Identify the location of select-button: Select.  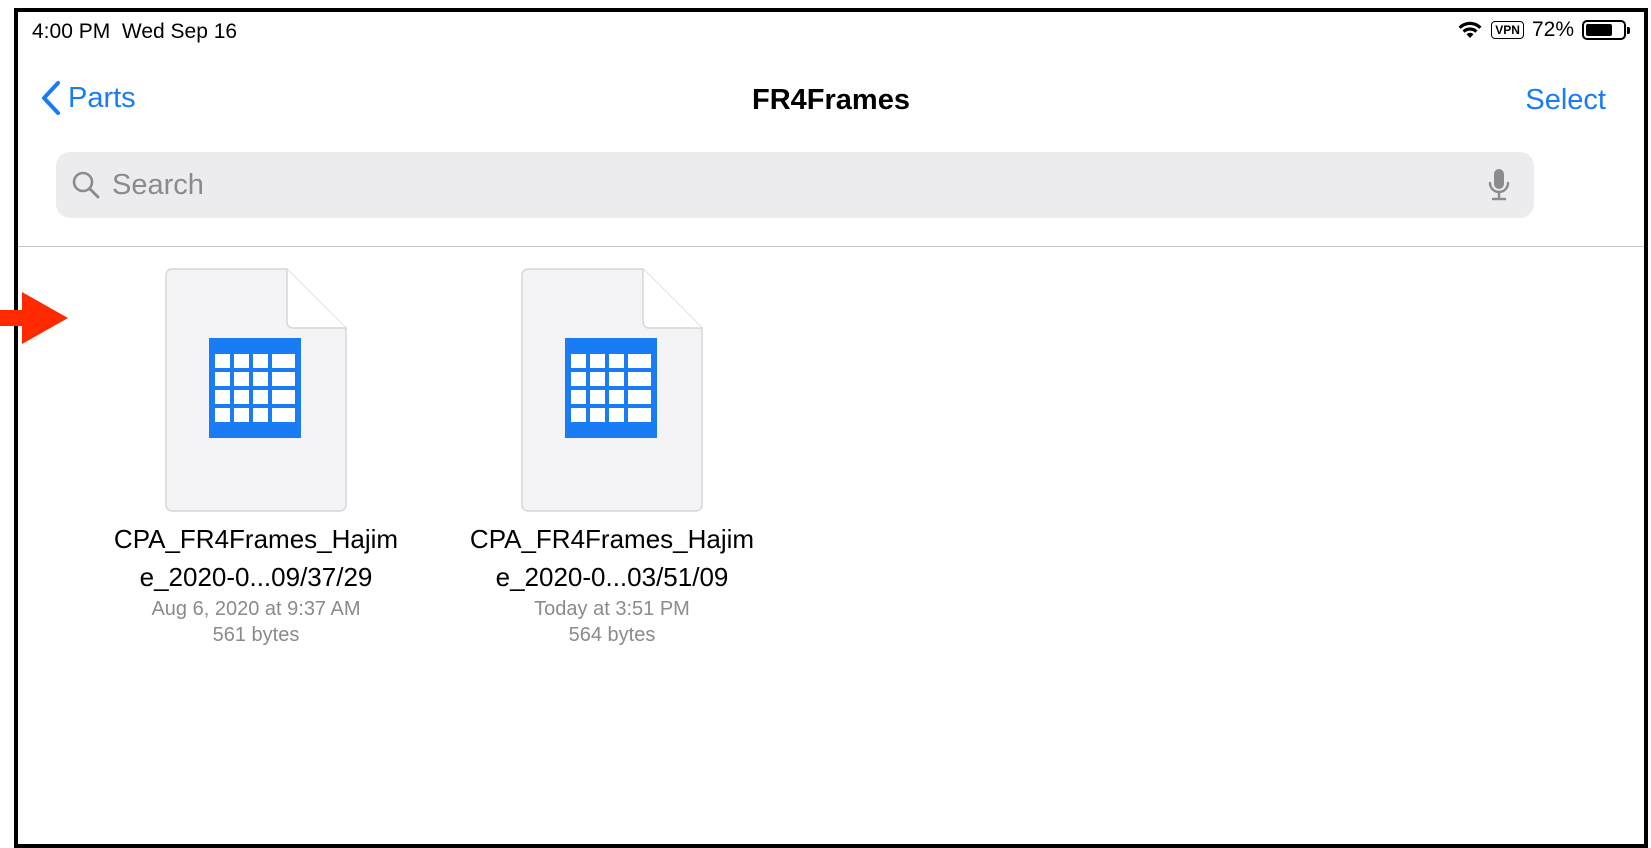
(1565, 100).